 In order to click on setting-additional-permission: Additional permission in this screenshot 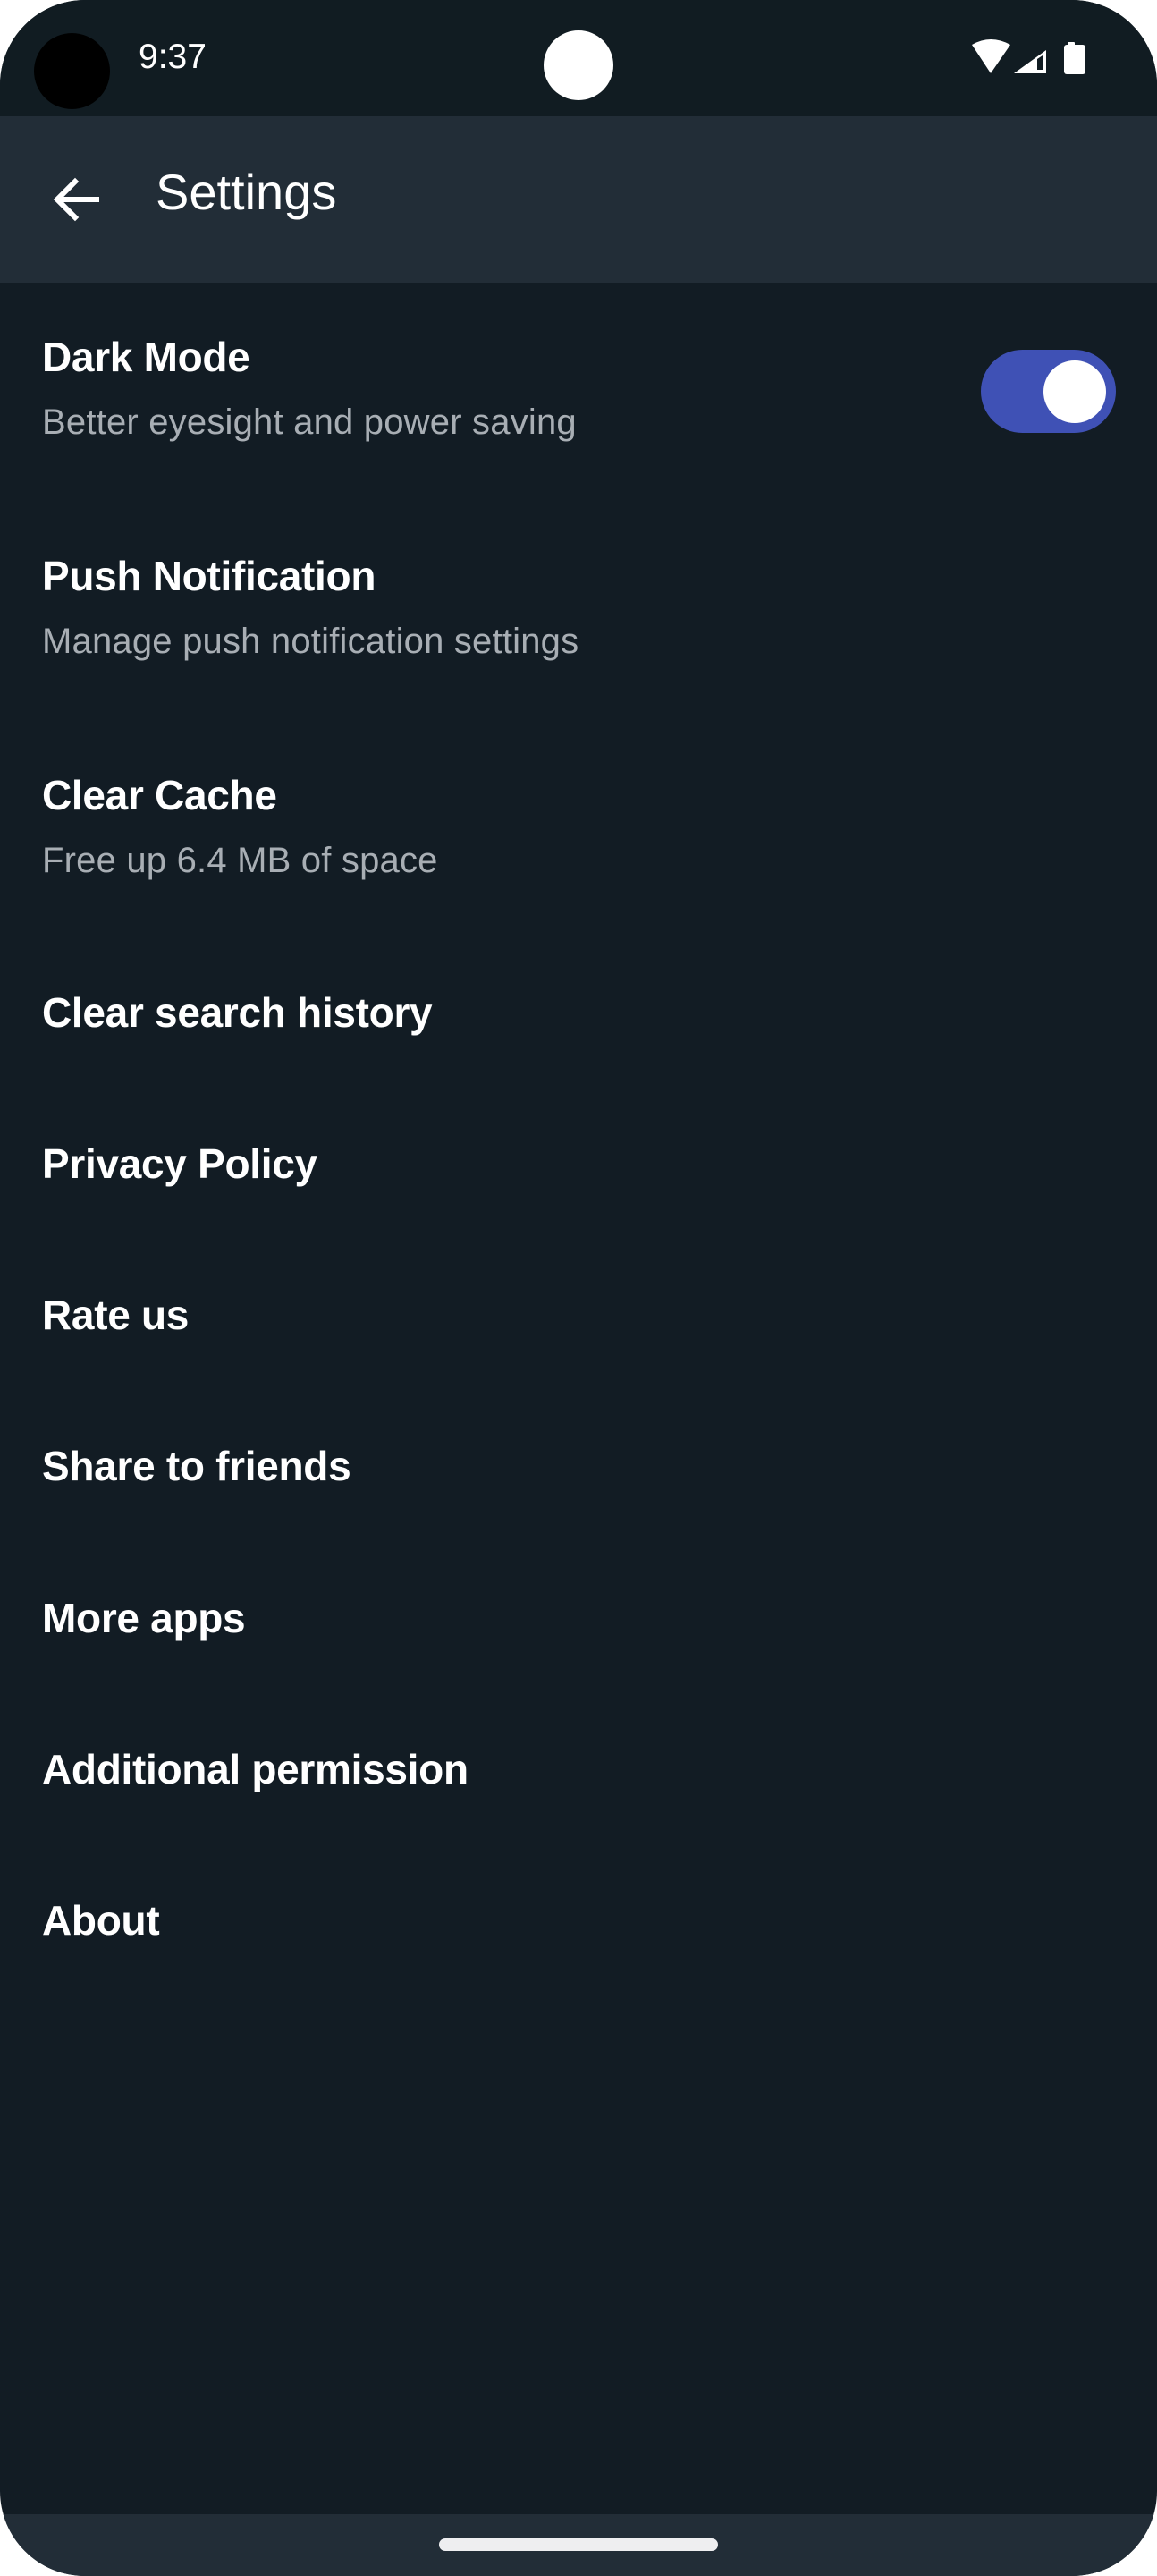, I will do `click(578, 1767)`.